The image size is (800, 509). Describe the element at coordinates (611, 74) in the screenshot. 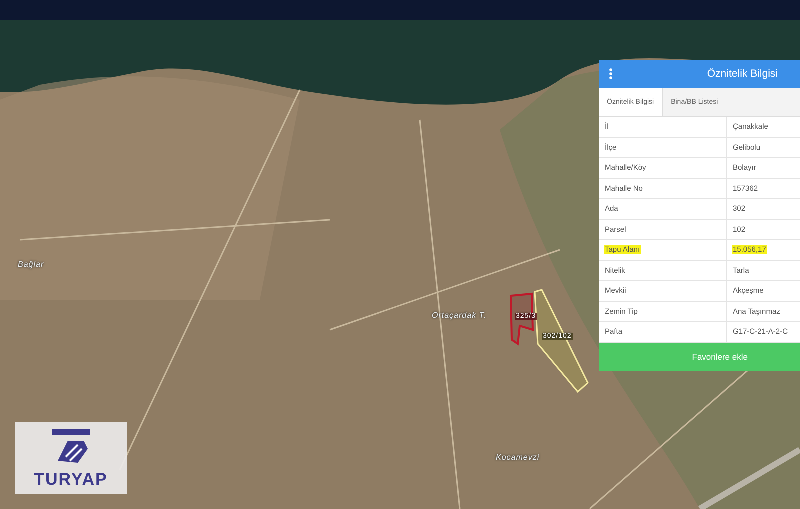

I see `menu-icon` at that location.